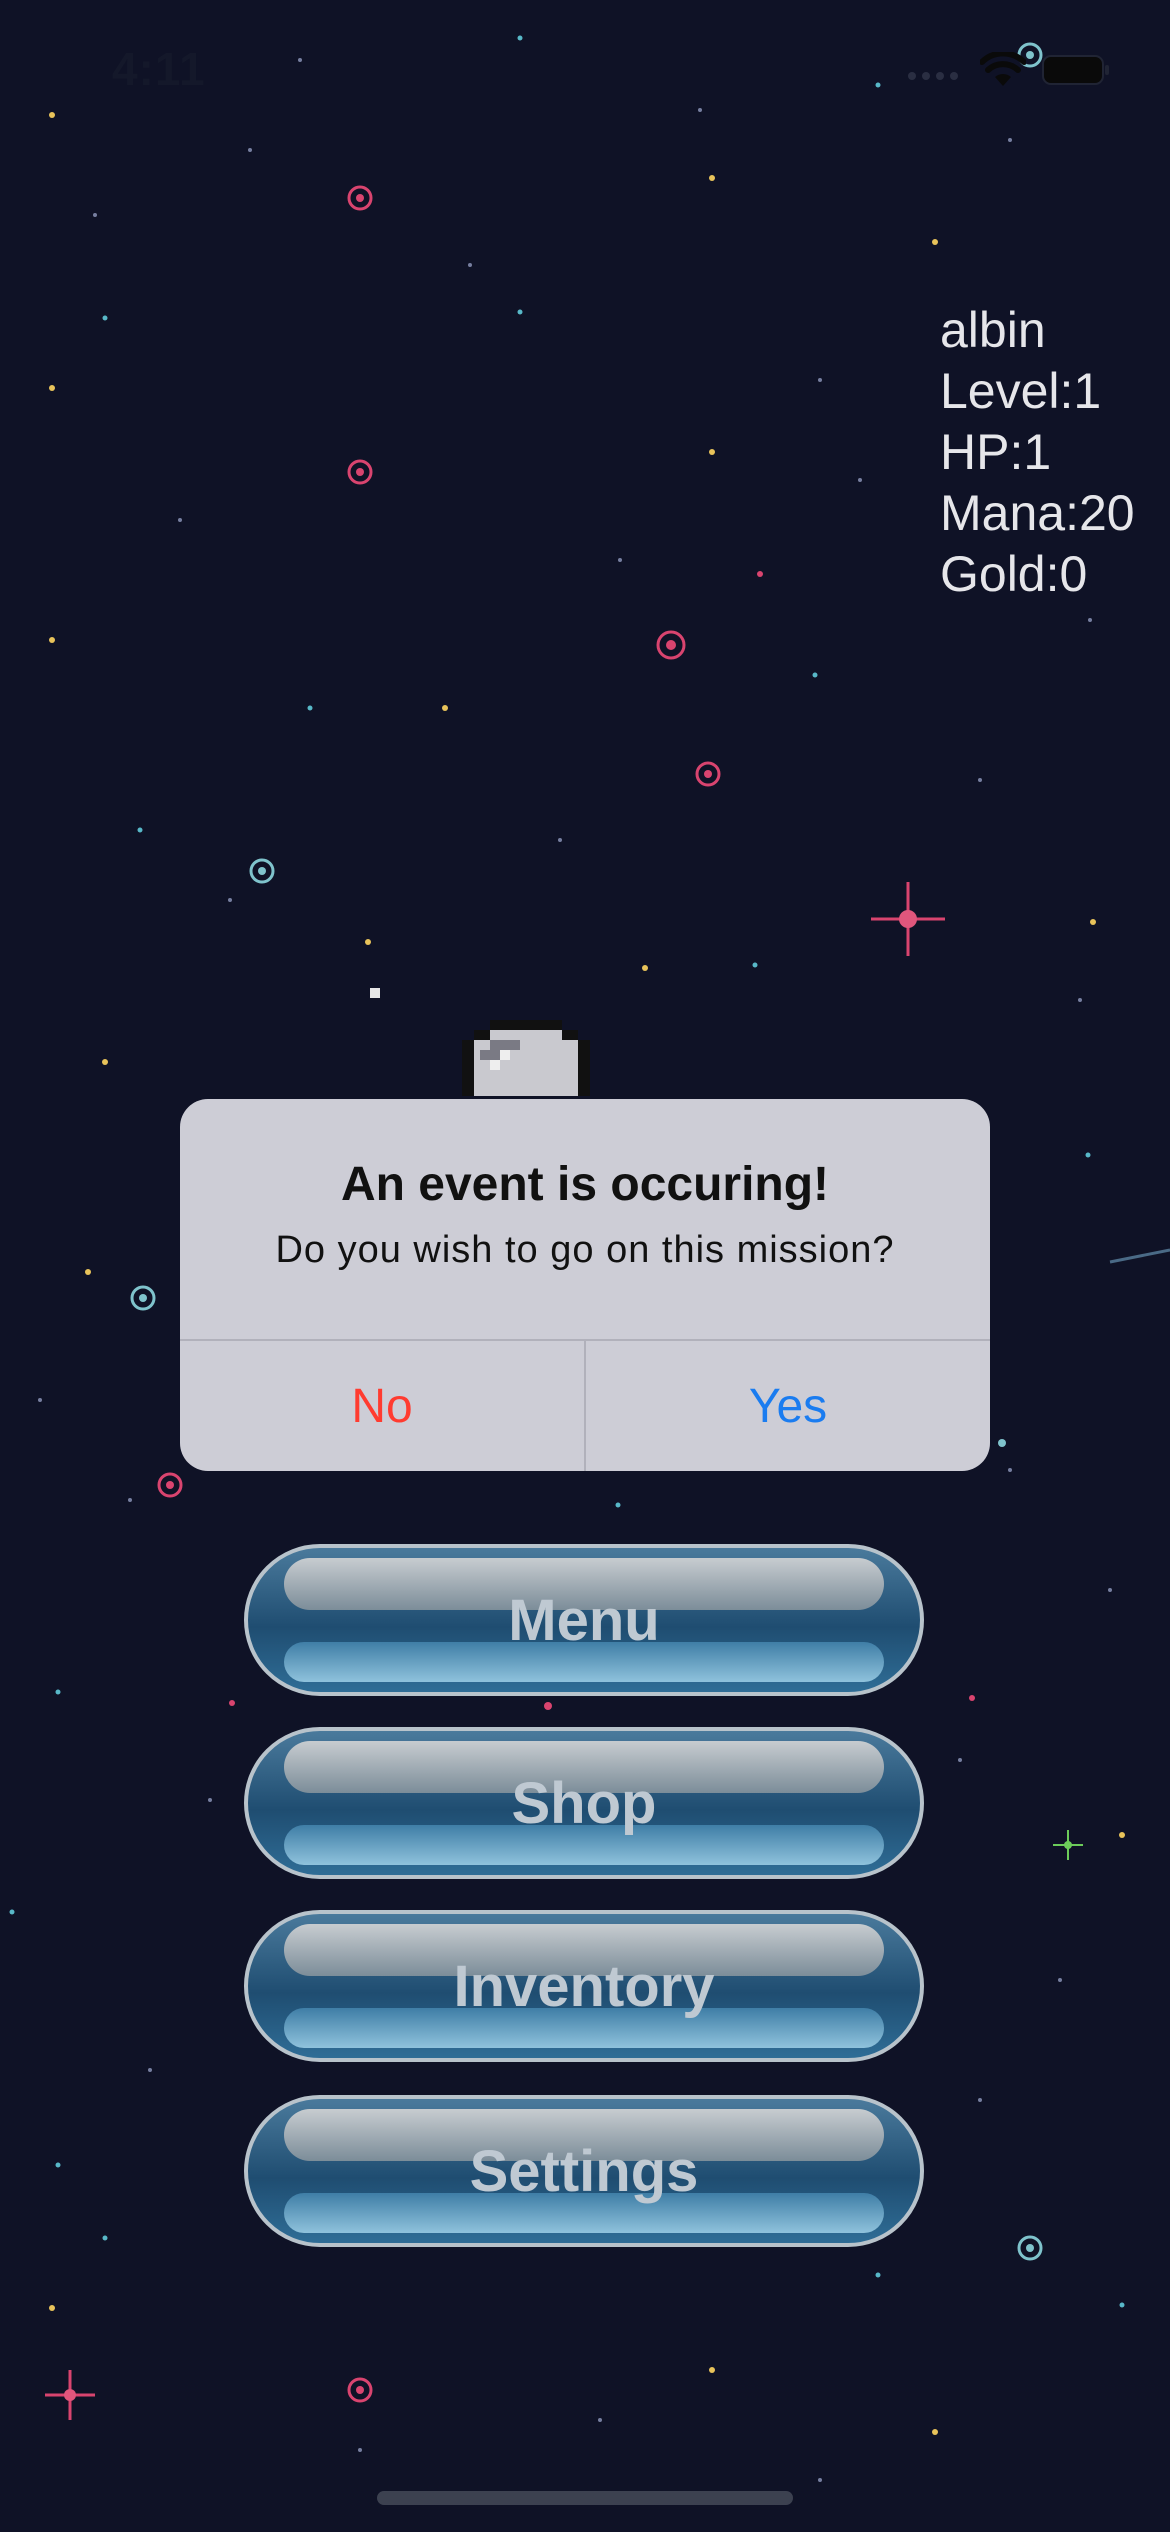 Image resolution: width=1170 pixels, height=2532 pixels. I want to click on status-bar-icons, so click(1007, 70).